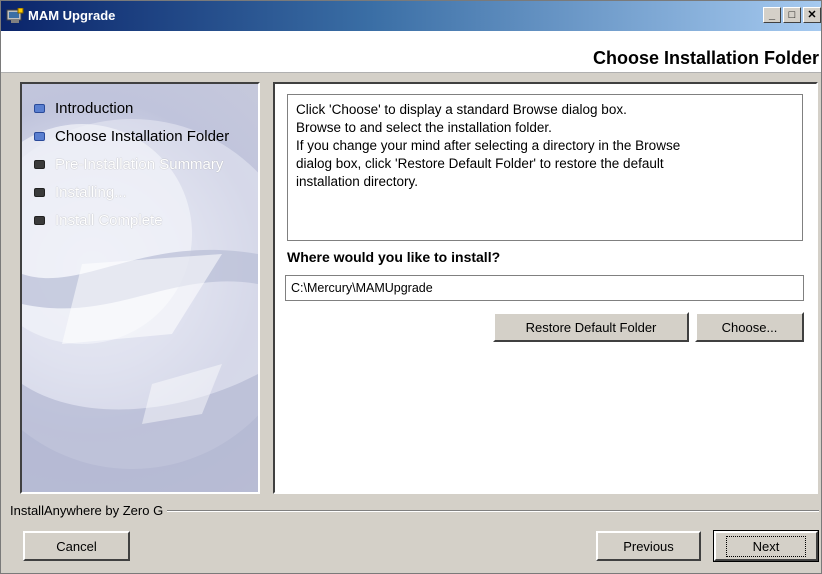 This screenshot has width=822, height=574. What do you see at coordinates (591, 327) in the screenshot?
I see `restore-default-folder-button: Restore Default Folder` at bounding box center [591, 327].